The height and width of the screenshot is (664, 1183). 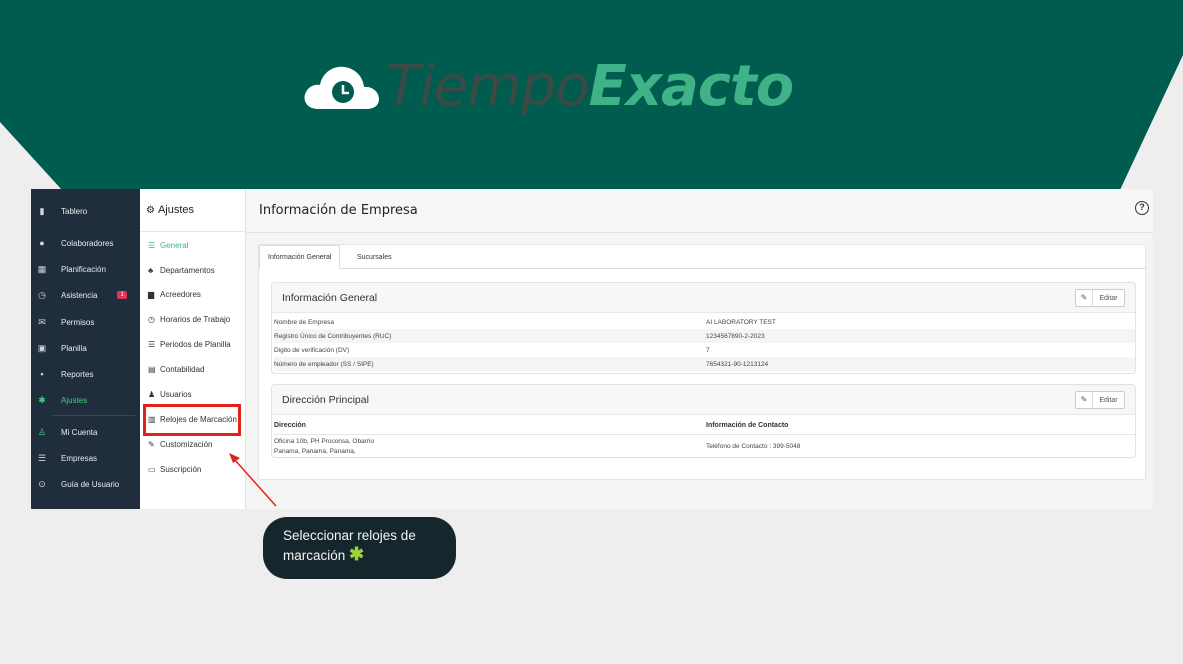 I want to click on row-value: 7, so click(x=708, y=350).